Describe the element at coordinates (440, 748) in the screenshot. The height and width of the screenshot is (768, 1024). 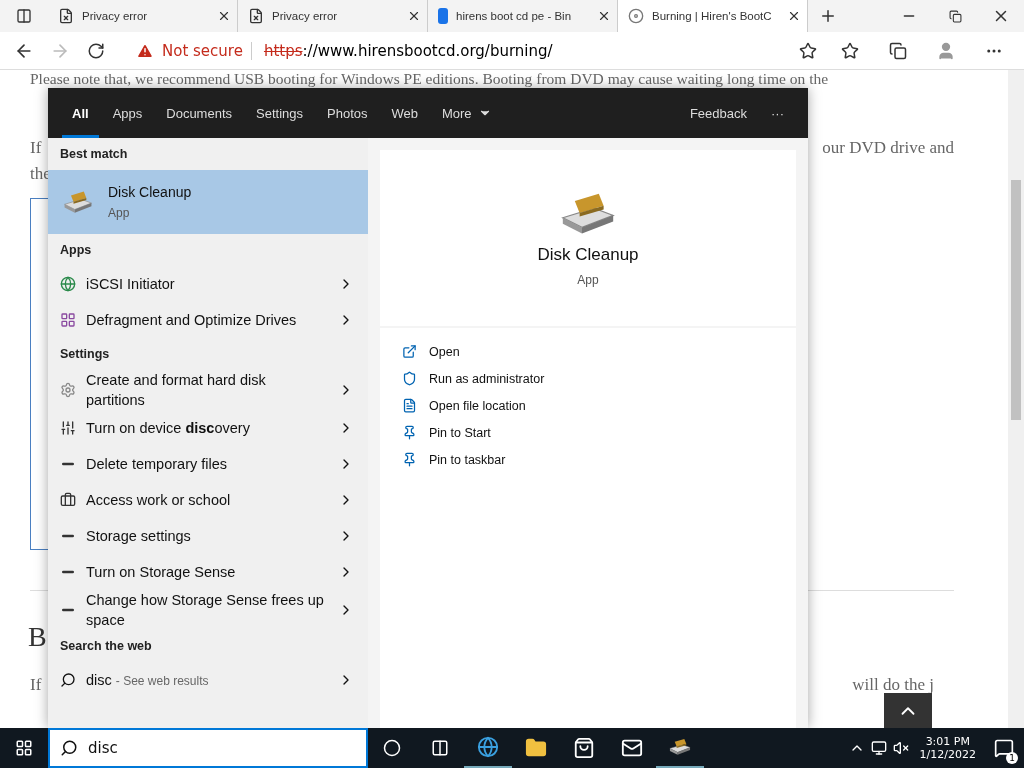
I see `task-view-icon` at that location.